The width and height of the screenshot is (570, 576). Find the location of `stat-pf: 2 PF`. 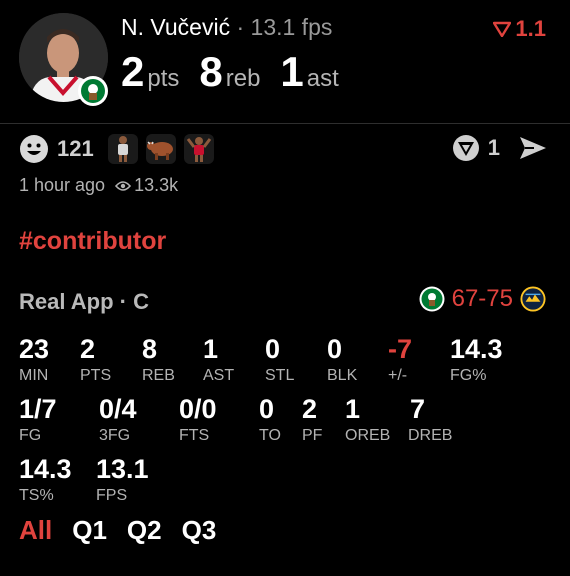

stat-pf: 2 PF is located at coordinates (312, 420).